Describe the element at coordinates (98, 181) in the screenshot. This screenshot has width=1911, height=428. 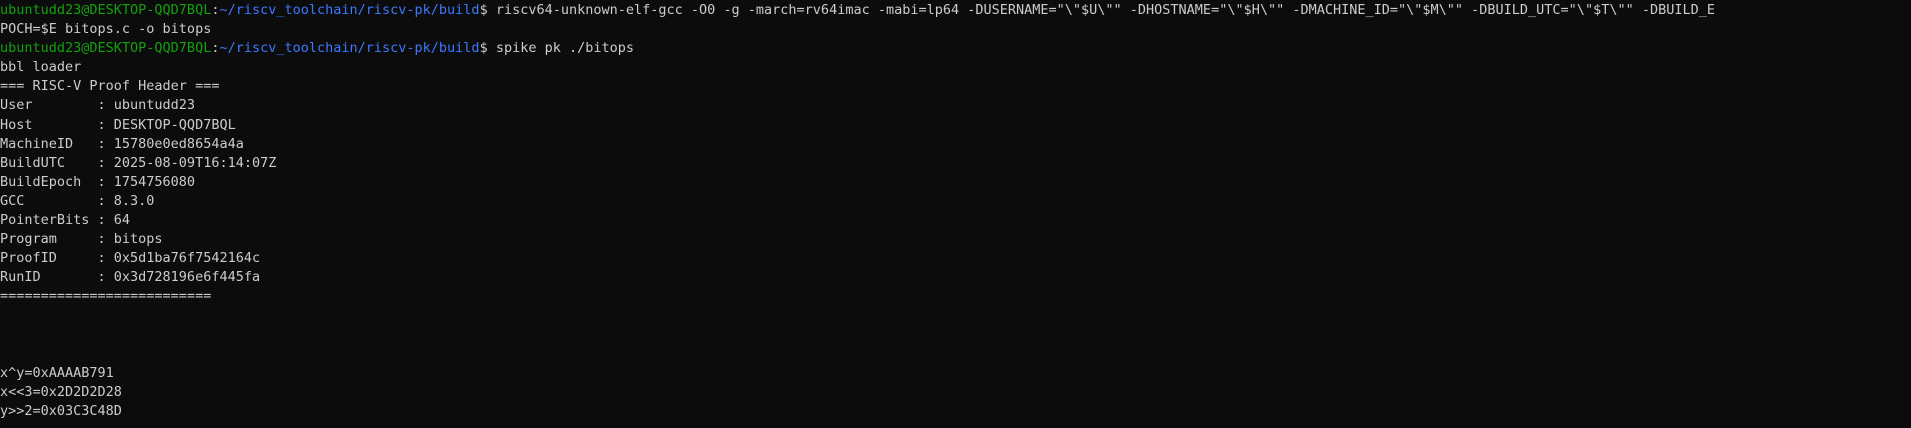
I see `output-field-buildepoch: BuildEpoch : 1754756080` at that location.